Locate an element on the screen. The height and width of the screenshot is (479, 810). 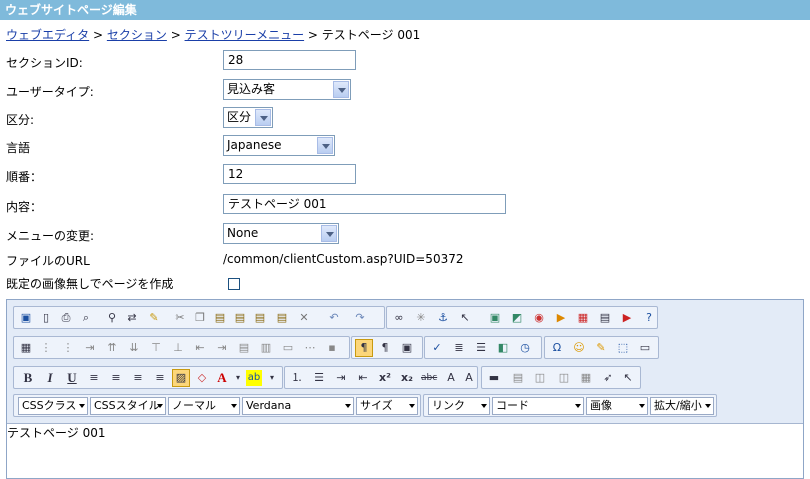
split-cell-vertical-icon: ▥ is located at coordinates (266, 348).